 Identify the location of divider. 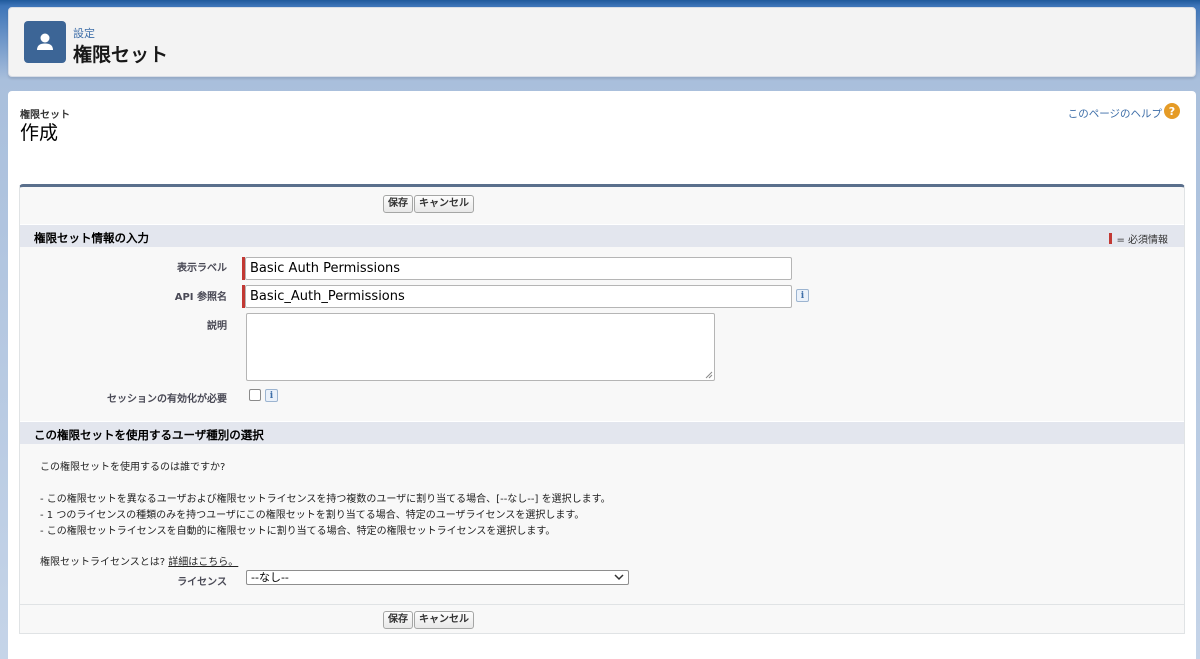
(602, 604).